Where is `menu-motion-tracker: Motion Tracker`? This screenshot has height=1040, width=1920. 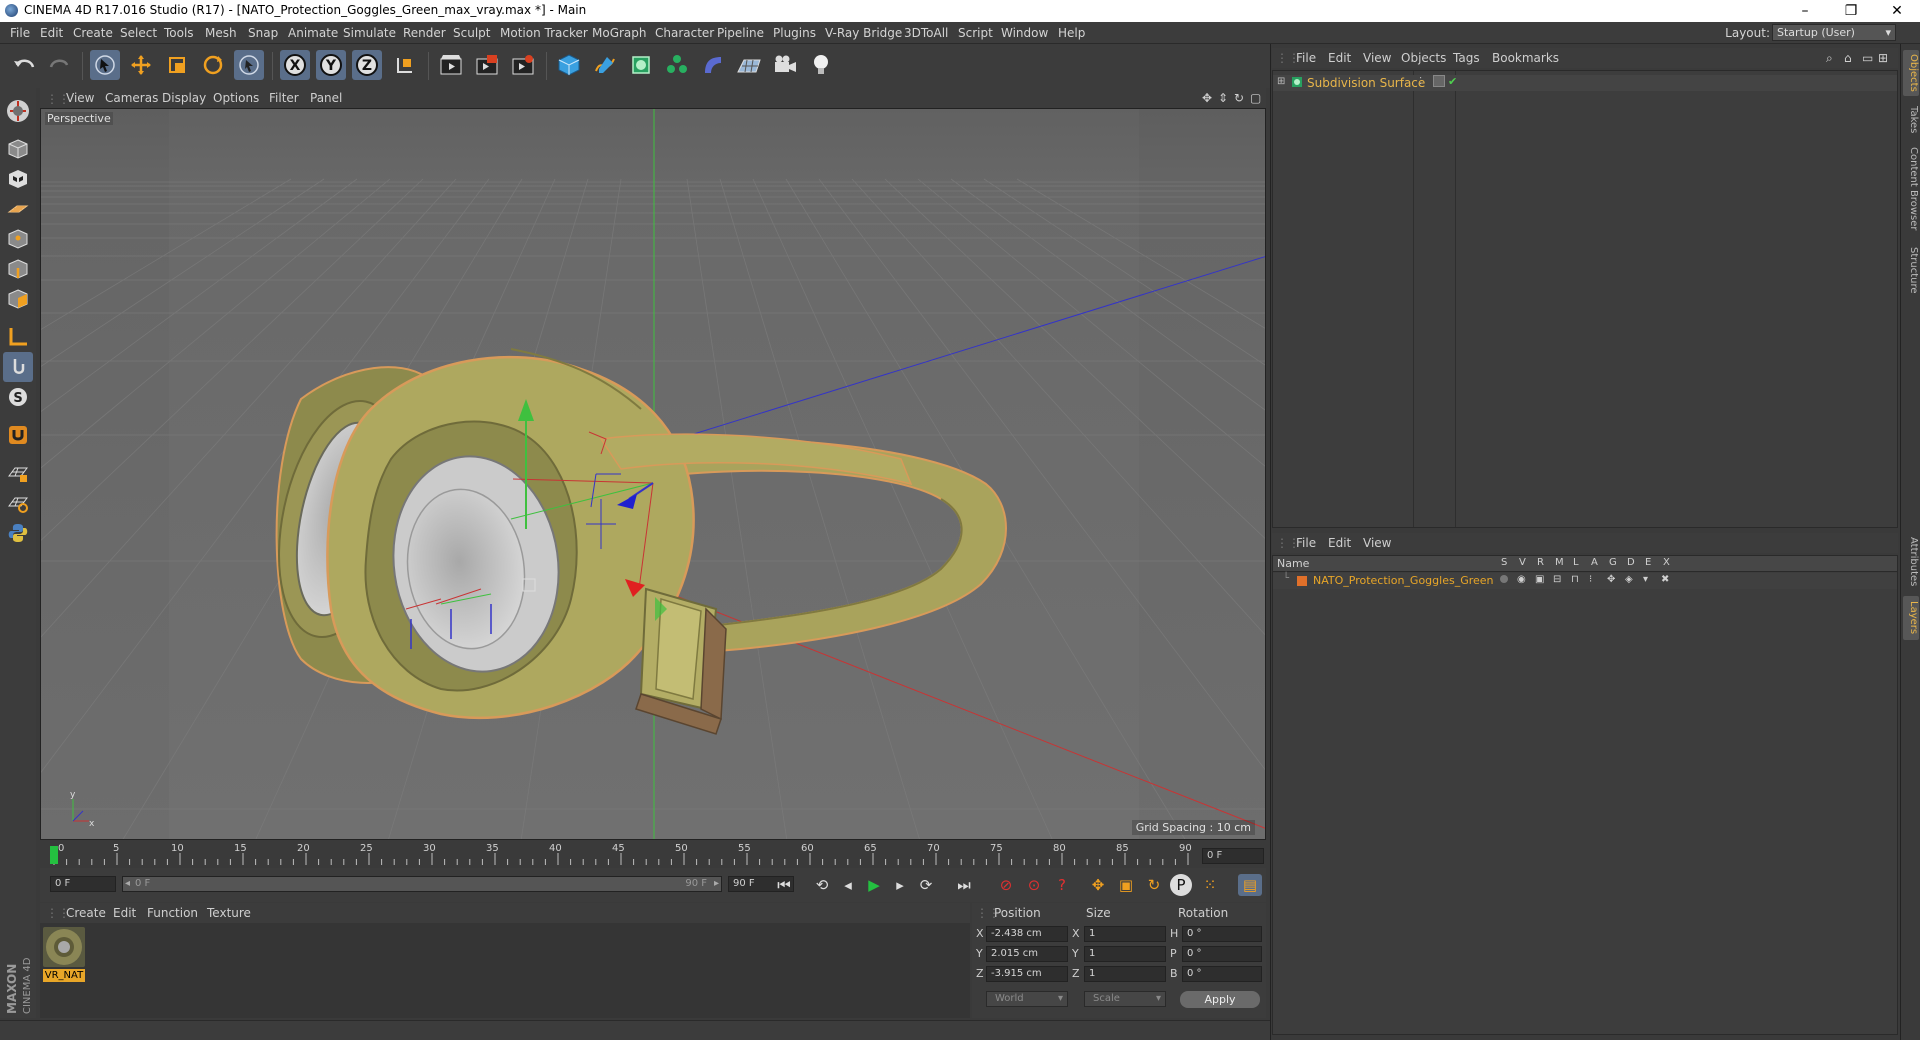 menu-motion-tracker: Motion Tracker is located at coordinates (544, 33).